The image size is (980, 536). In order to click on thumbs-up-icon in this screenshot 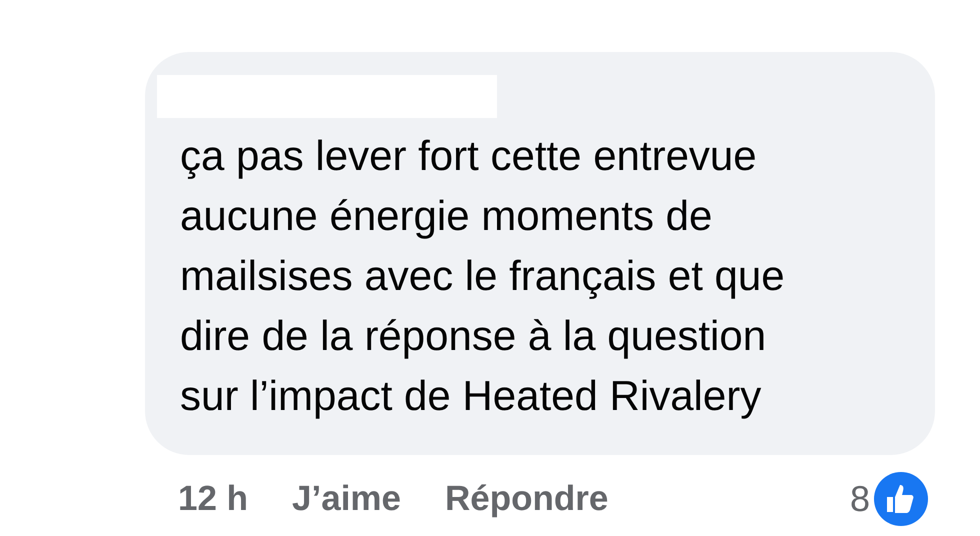, I will do `click(901, 499)`.